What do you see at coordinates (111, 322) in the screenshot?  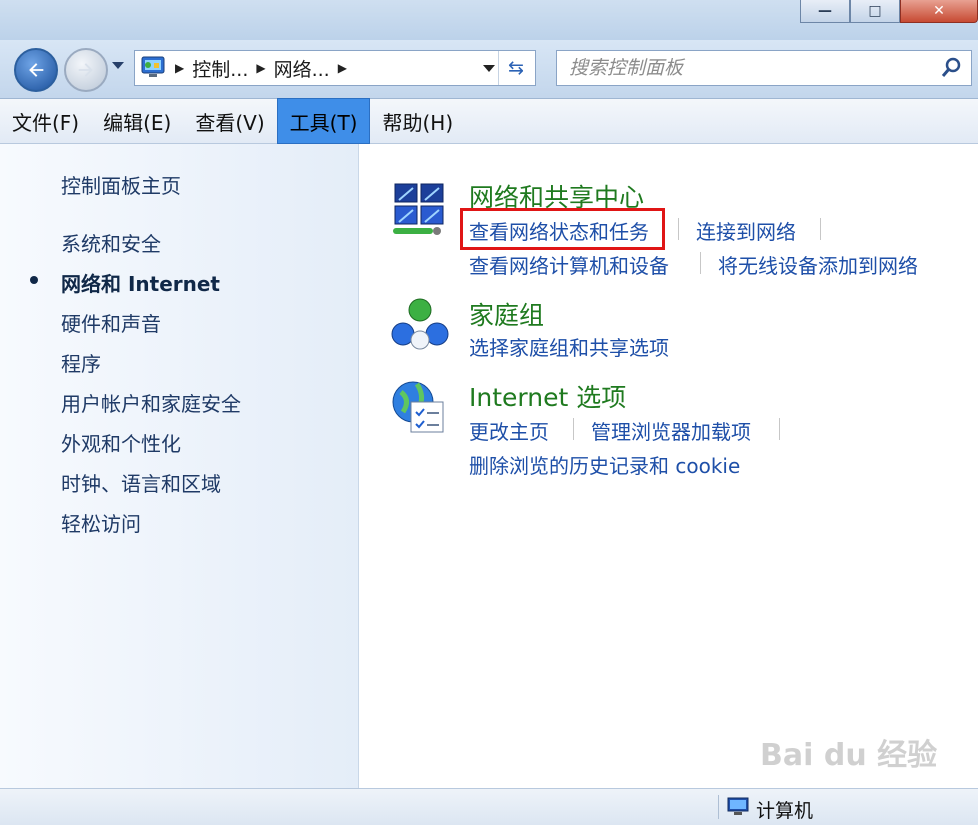 I see `sidebar-item-hardware-sound: 硬件和声音` at bounding box center [111, 322].